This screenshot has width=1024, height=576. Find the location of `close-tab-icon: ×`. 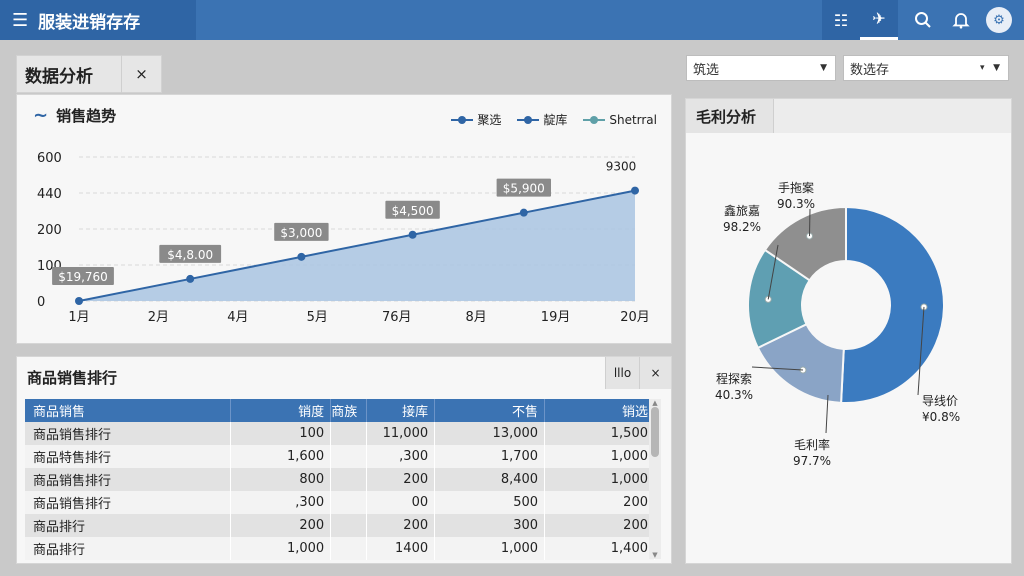

close-tab-icon: × is located at coordinates (141, 74).